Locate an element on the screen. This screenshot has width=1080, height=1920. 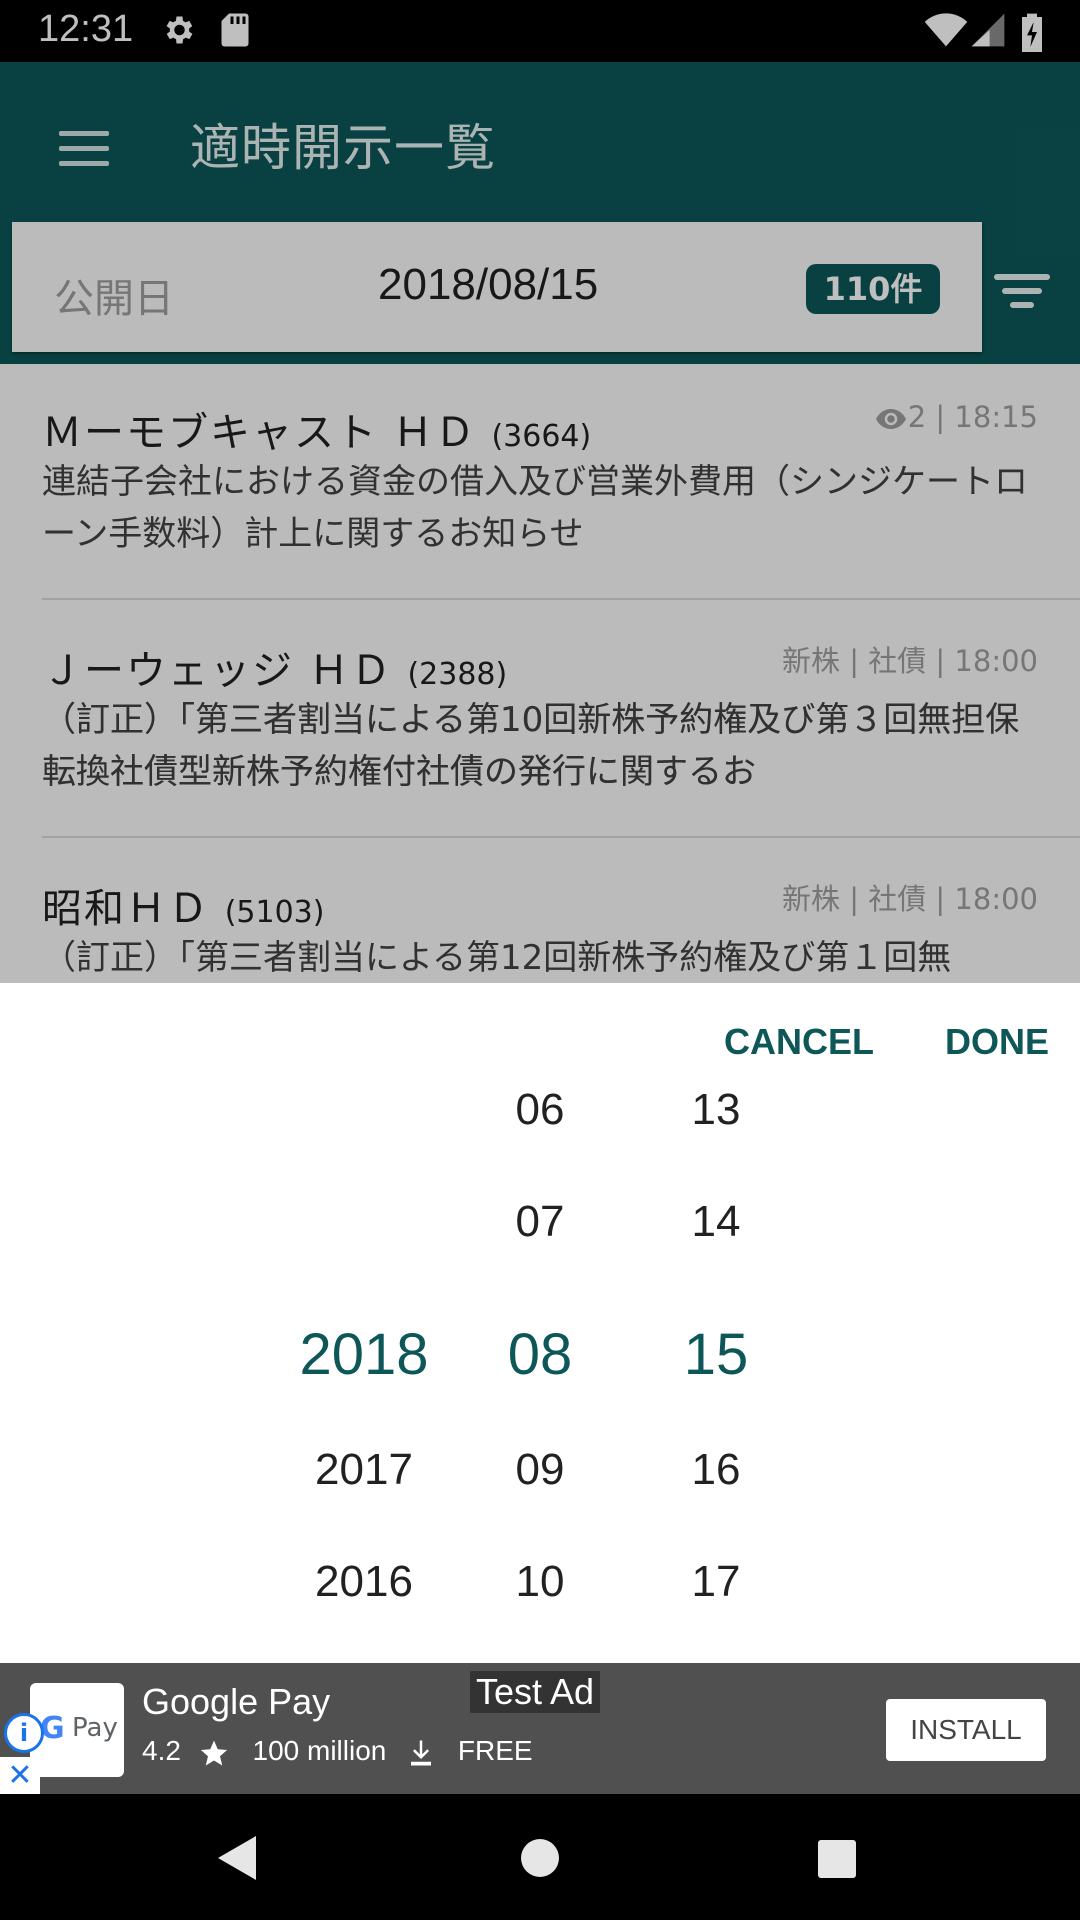
done-button: DONE is located at coordinates (997, 1042).